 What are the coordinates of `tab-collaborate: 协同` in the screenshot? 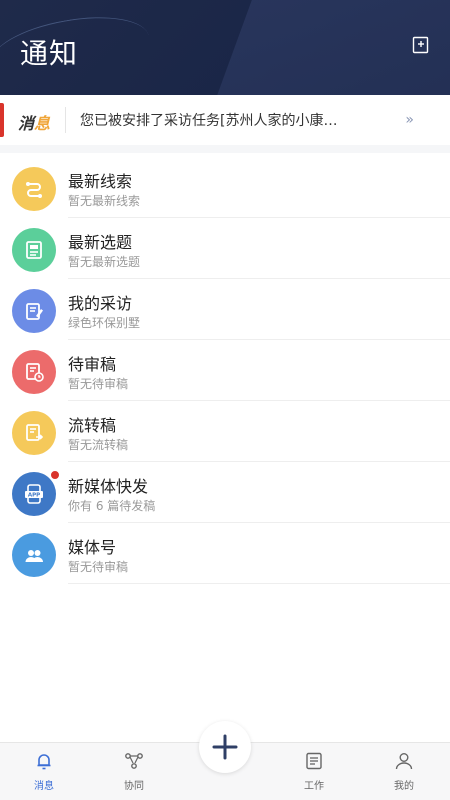 It's located at (134, 771).